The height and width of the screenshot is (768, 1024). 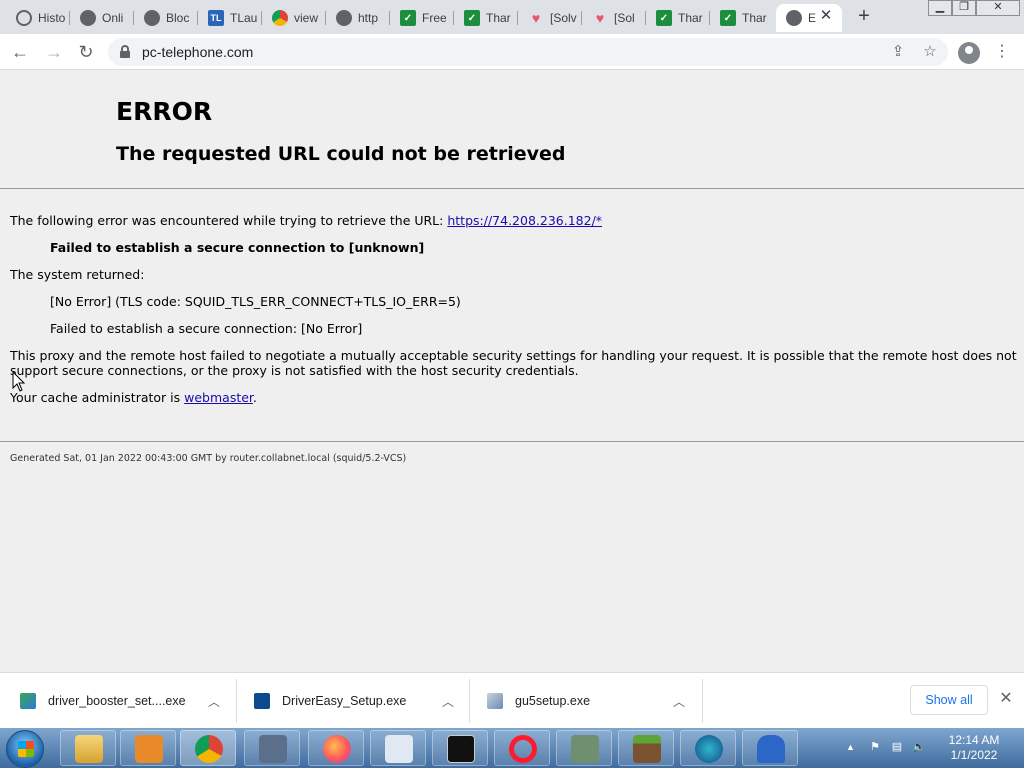 I want to click on firefox-icon, so click(x=337, y=749).